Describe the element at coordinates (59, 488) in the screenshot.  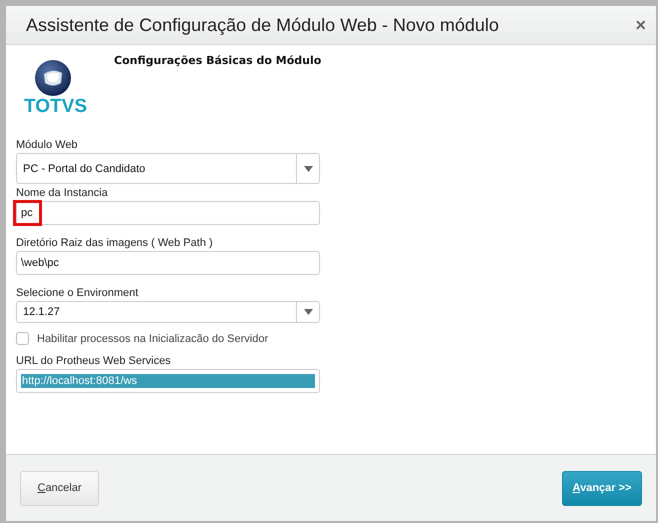
I see `cancel-button: Cancelar` at that location.